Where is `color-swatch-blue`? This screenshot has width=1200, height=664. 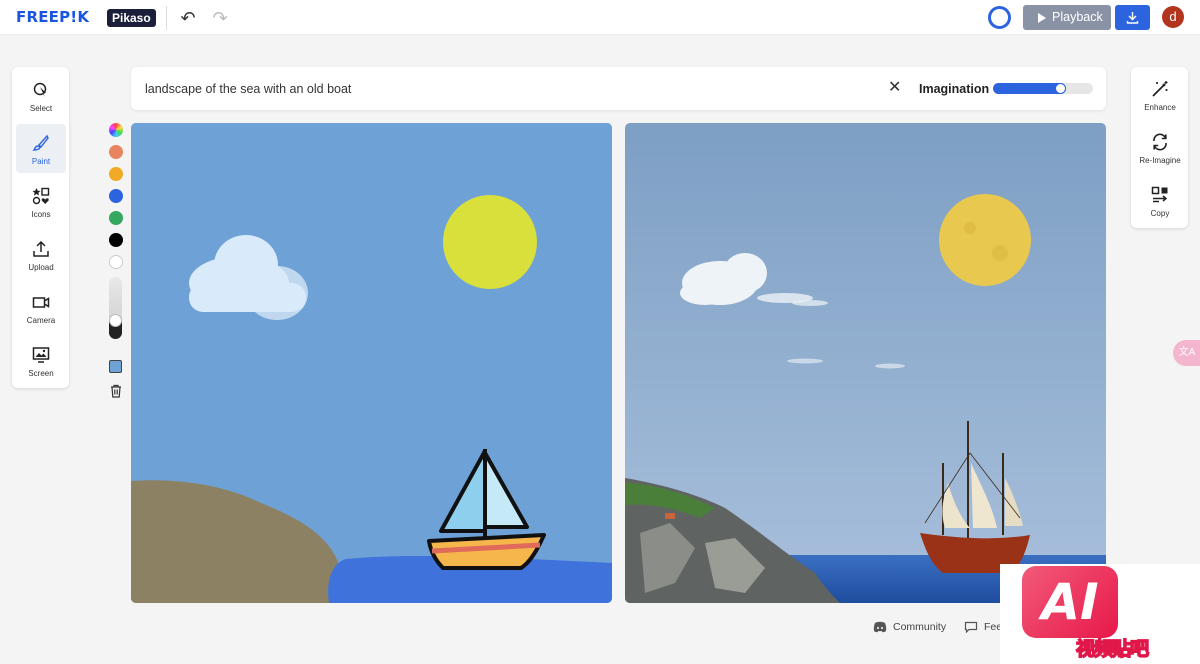
color-swatch-blue is located at coordinates (116, 196).